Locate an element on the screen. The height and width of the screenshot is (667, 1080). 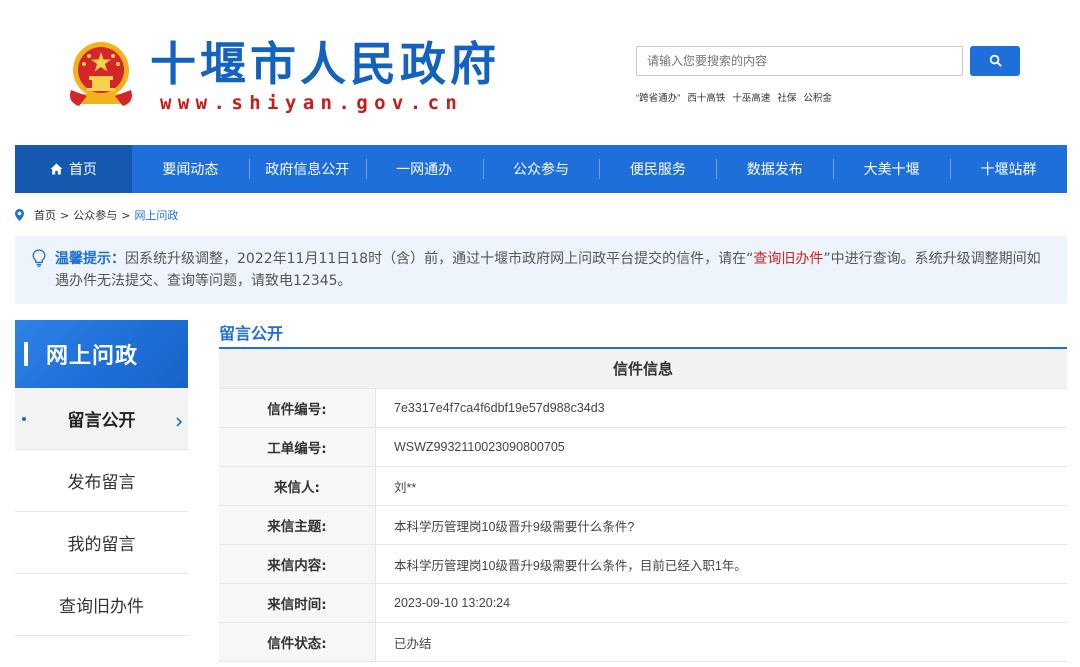
nav-item-public-participation: 公众参与 is located at coordinates (541, 169).